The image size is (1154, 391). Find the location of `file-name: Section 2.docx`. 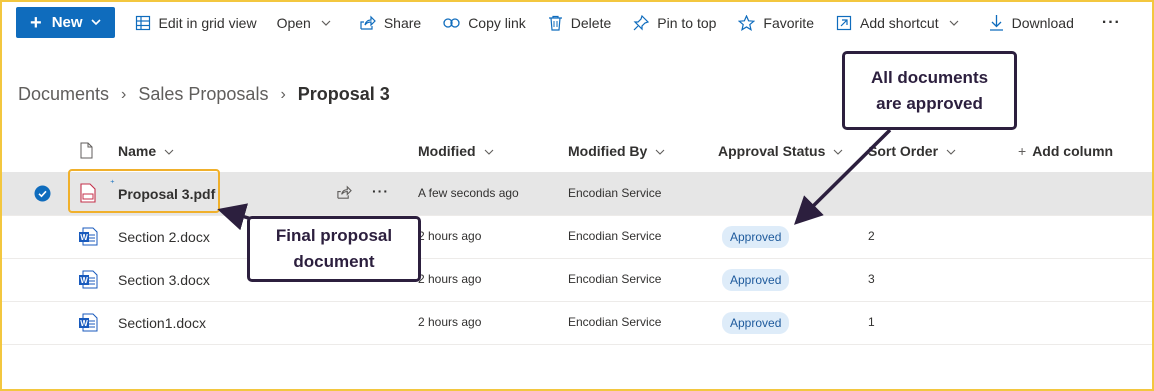

file-name: Section 2.docx is located at coordinates (164, 237).